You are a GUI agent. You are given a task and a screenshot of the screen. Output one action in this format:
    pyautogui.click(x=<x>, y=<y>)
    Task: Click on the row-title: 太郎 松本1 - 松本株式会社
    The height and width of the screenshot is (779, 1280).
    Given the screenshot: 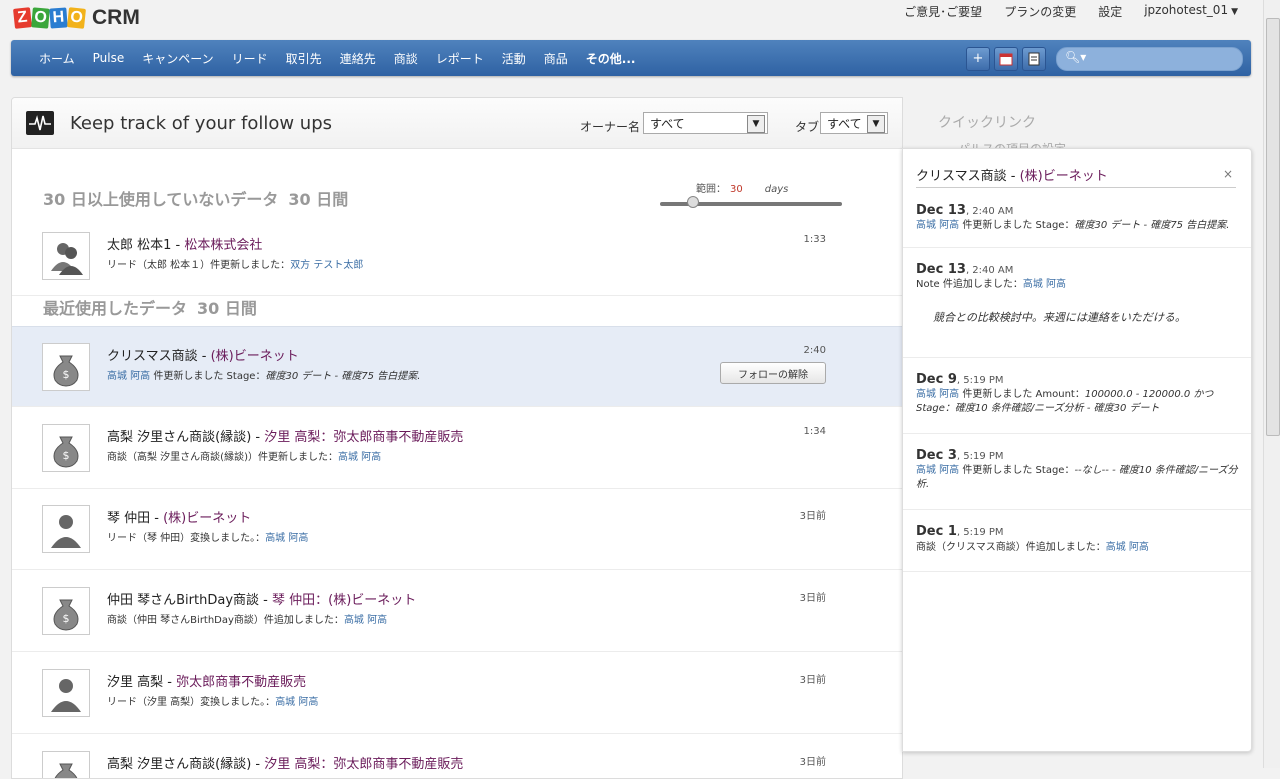 What is the action you would take?
    pyautogui.click(x=185, y=245)
    